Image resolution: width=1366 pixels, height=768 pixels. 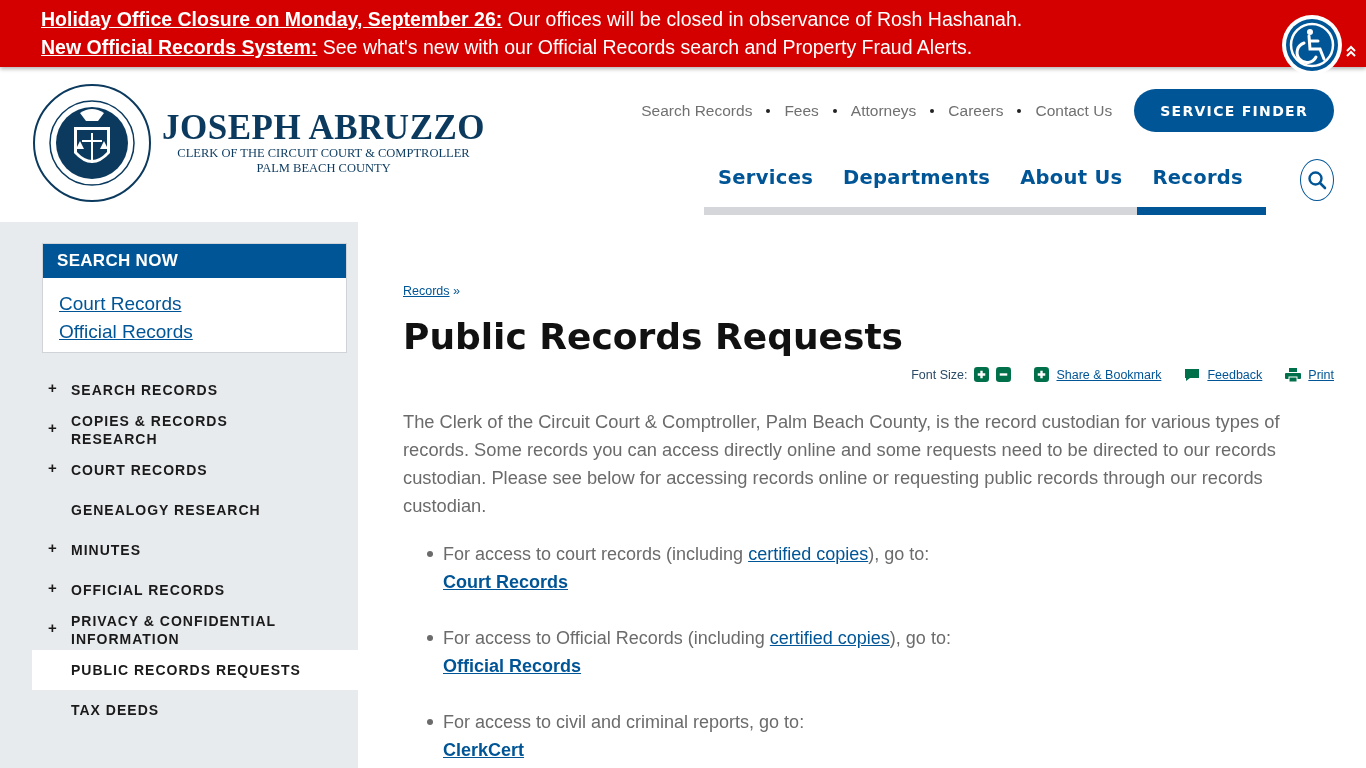 What do you see at coordinates (697, 638) in the screenshot?
I see `item-text: For access to Official Records (including certified copies), go to:` at bounding box center [697, 638].